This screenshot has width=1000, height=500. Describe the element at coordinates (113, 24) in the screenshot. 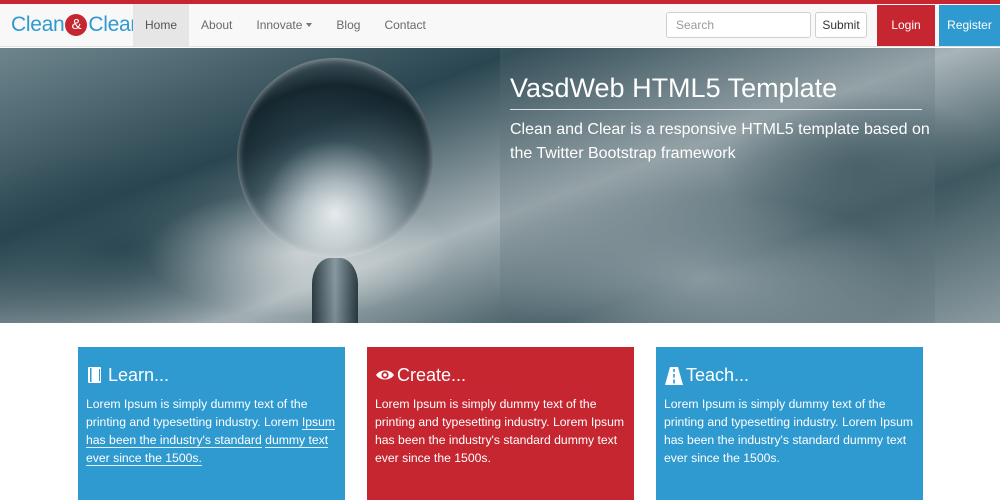

I see `brand-text-clear: Clear` at that location.